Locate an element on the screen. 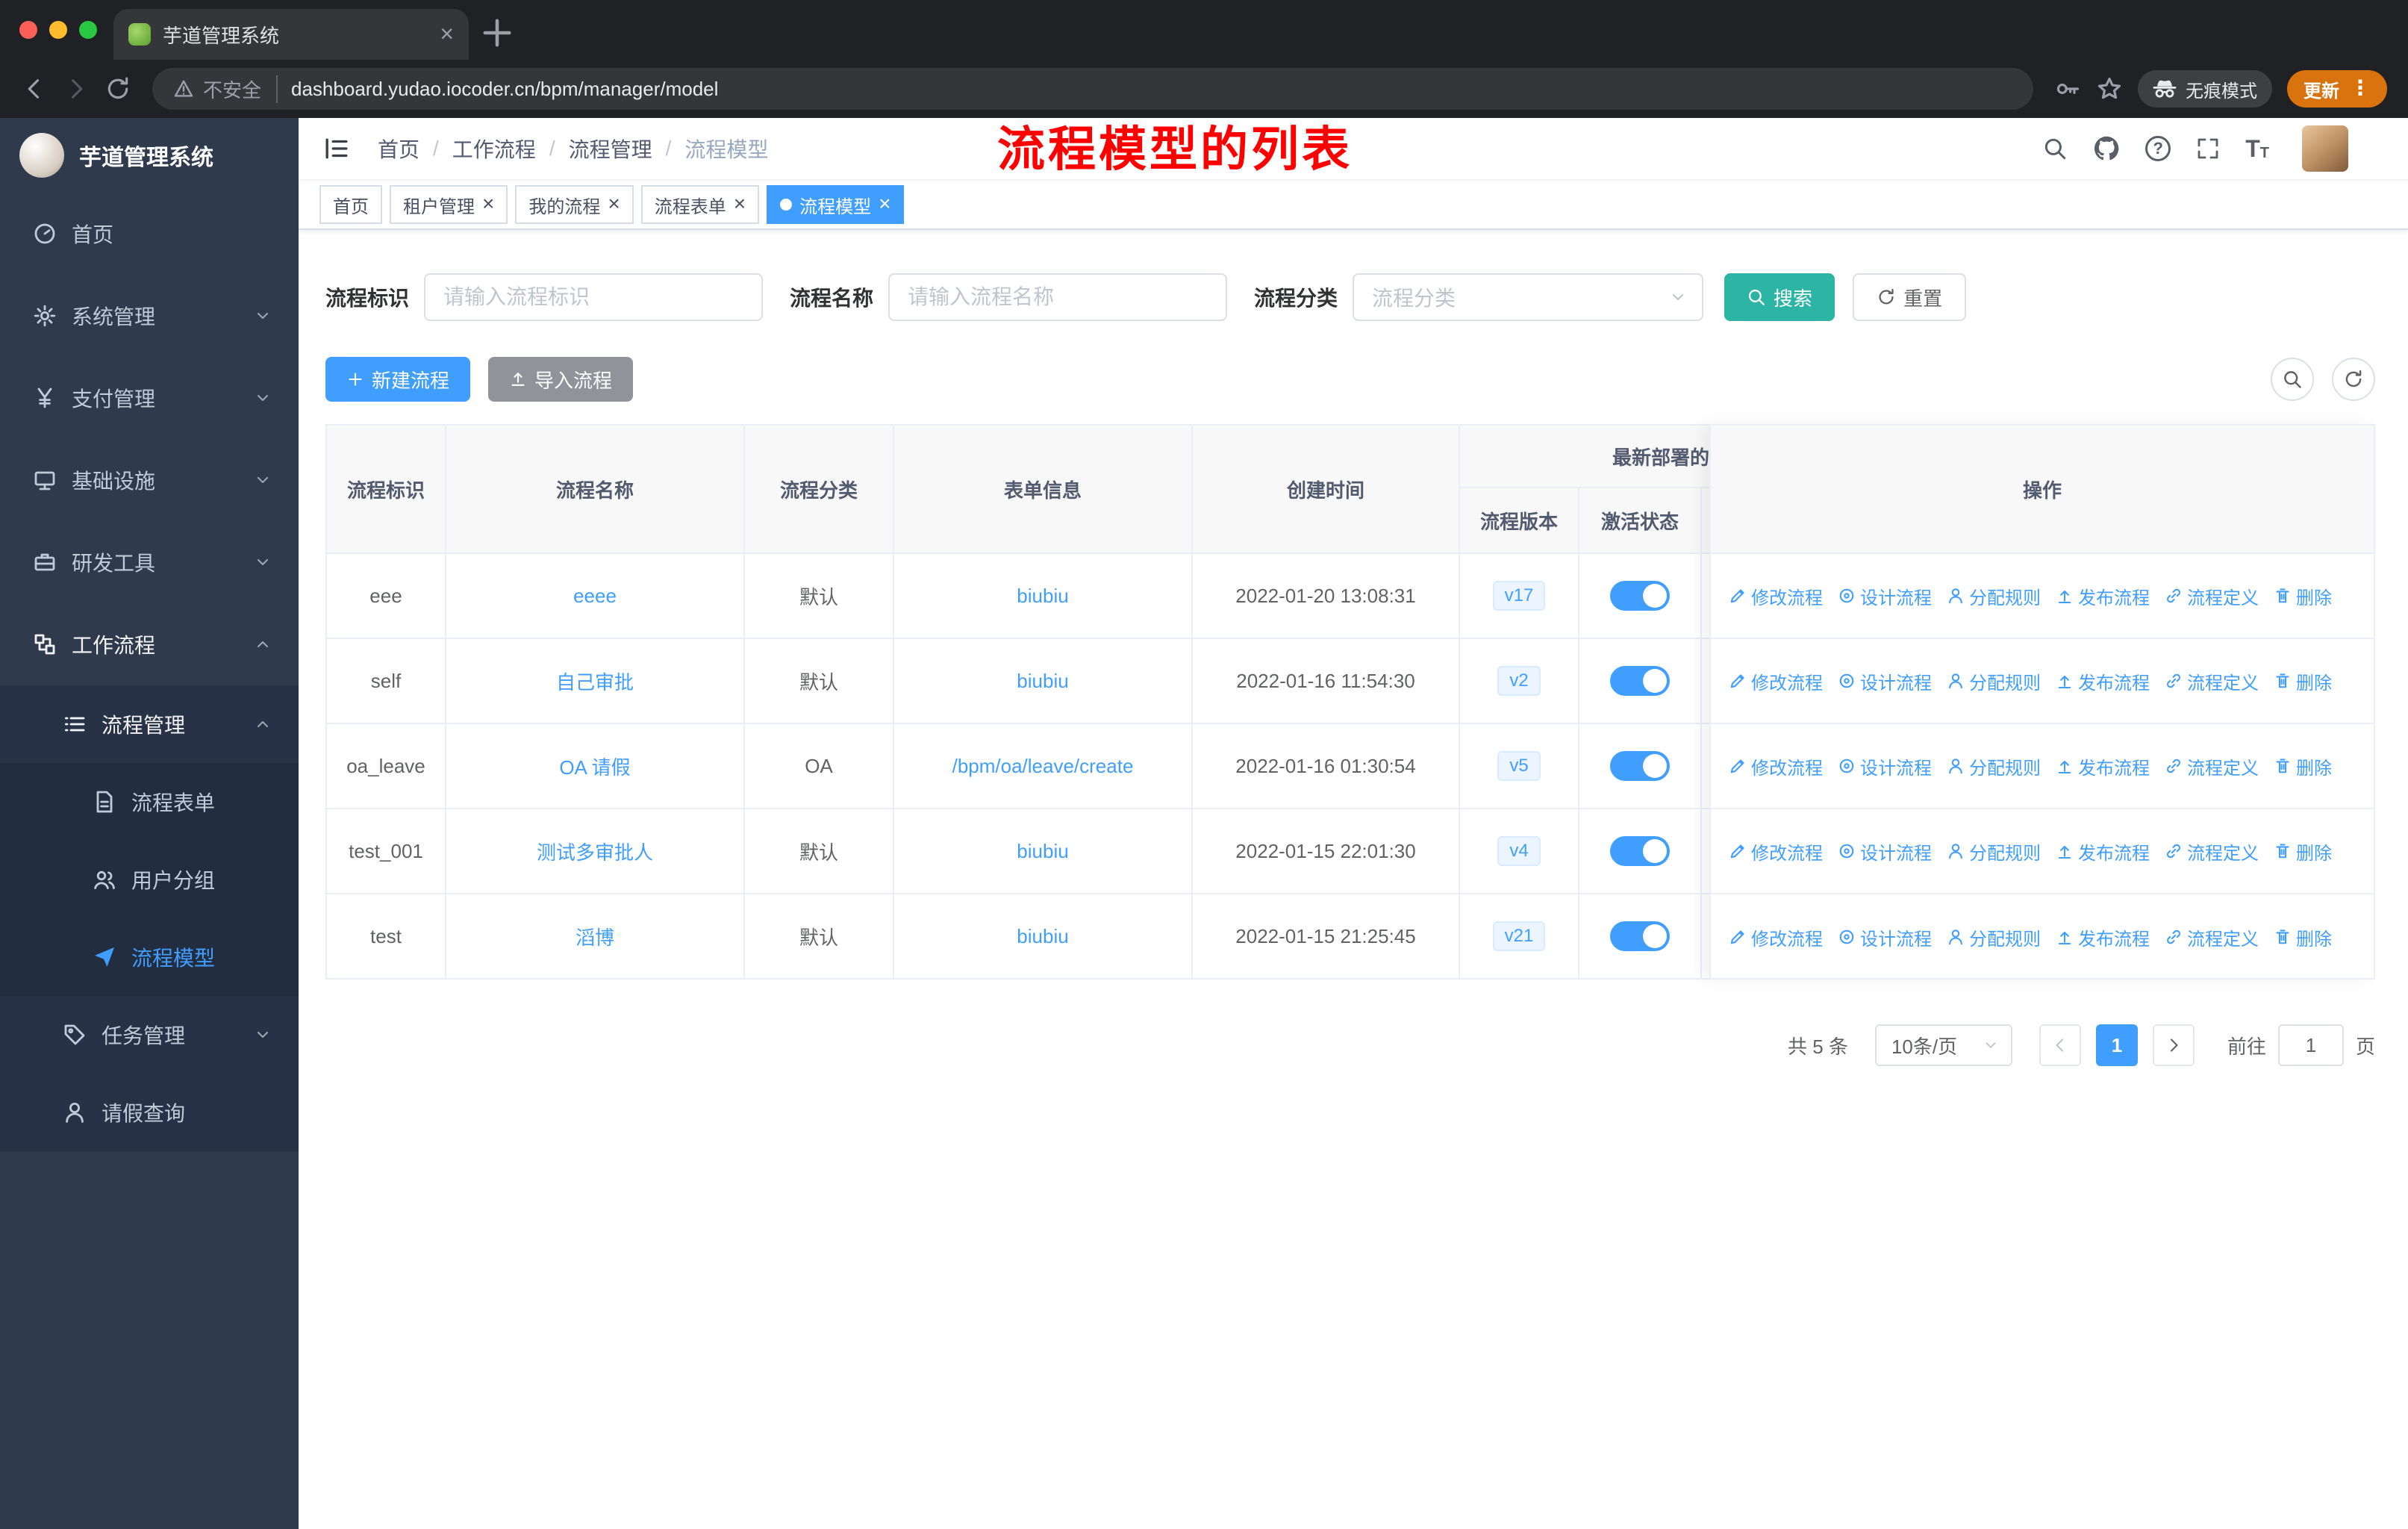 Image resolution: width=2408 pixels, height=1529 pixels. sidebar-item-基础设施: 基础设施 is located at coordinates (149, 480).